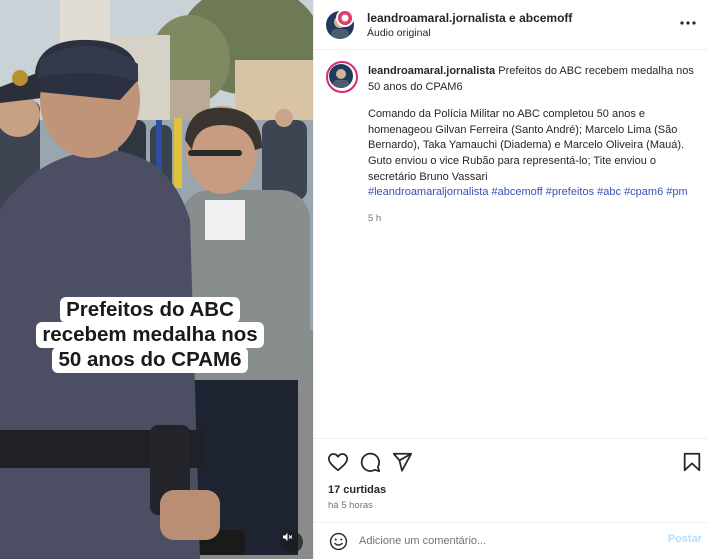  I want to click on avatar-secondary, so click(345, 18).